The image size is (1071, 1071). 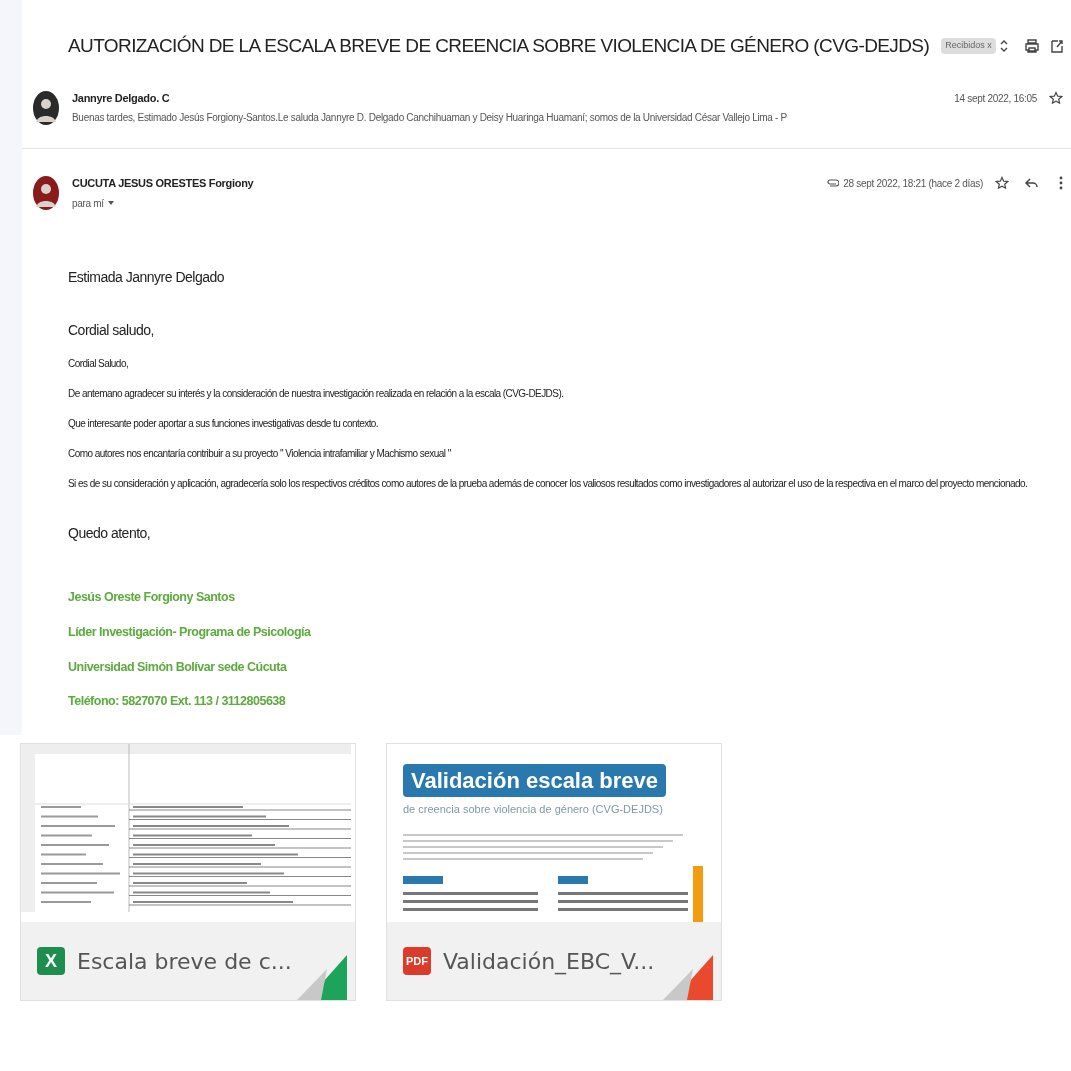 I want to click on document-subtitle: de creencia sobre violencia de género (CVG-DEJDS), so click(x=533, y=809).